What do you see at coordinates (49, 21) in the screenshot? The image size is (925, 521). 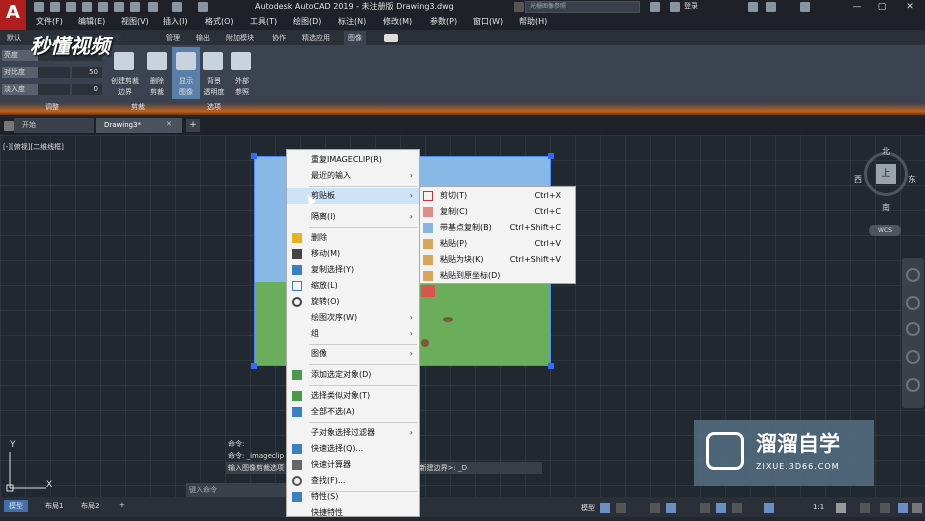 I see `menu-file: 文件(F)` at bounding box center [49, 21].